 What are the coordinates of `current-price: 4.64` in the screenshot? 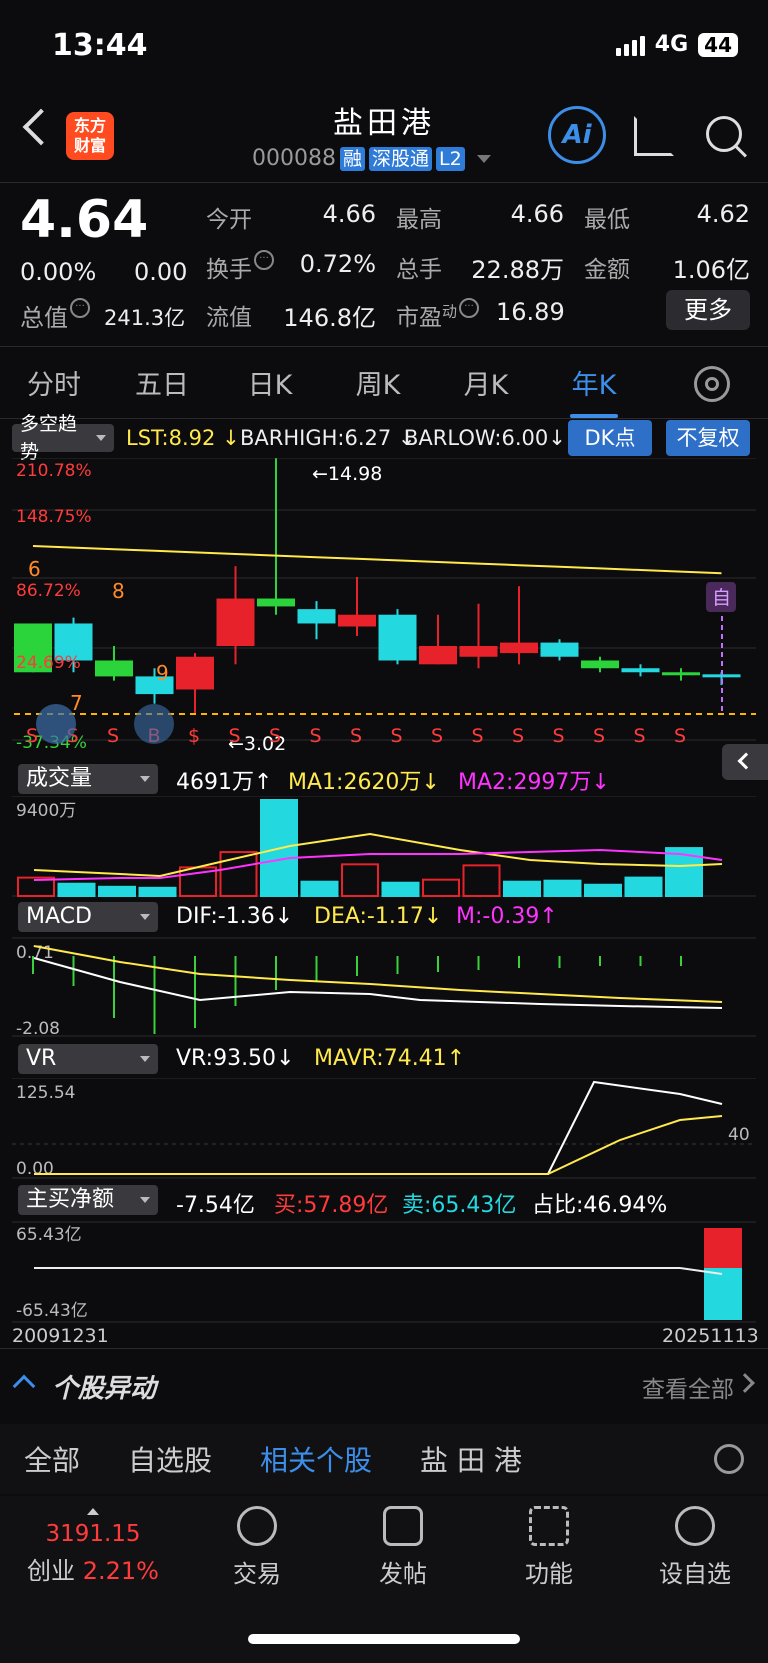 It's located at (84, 220).